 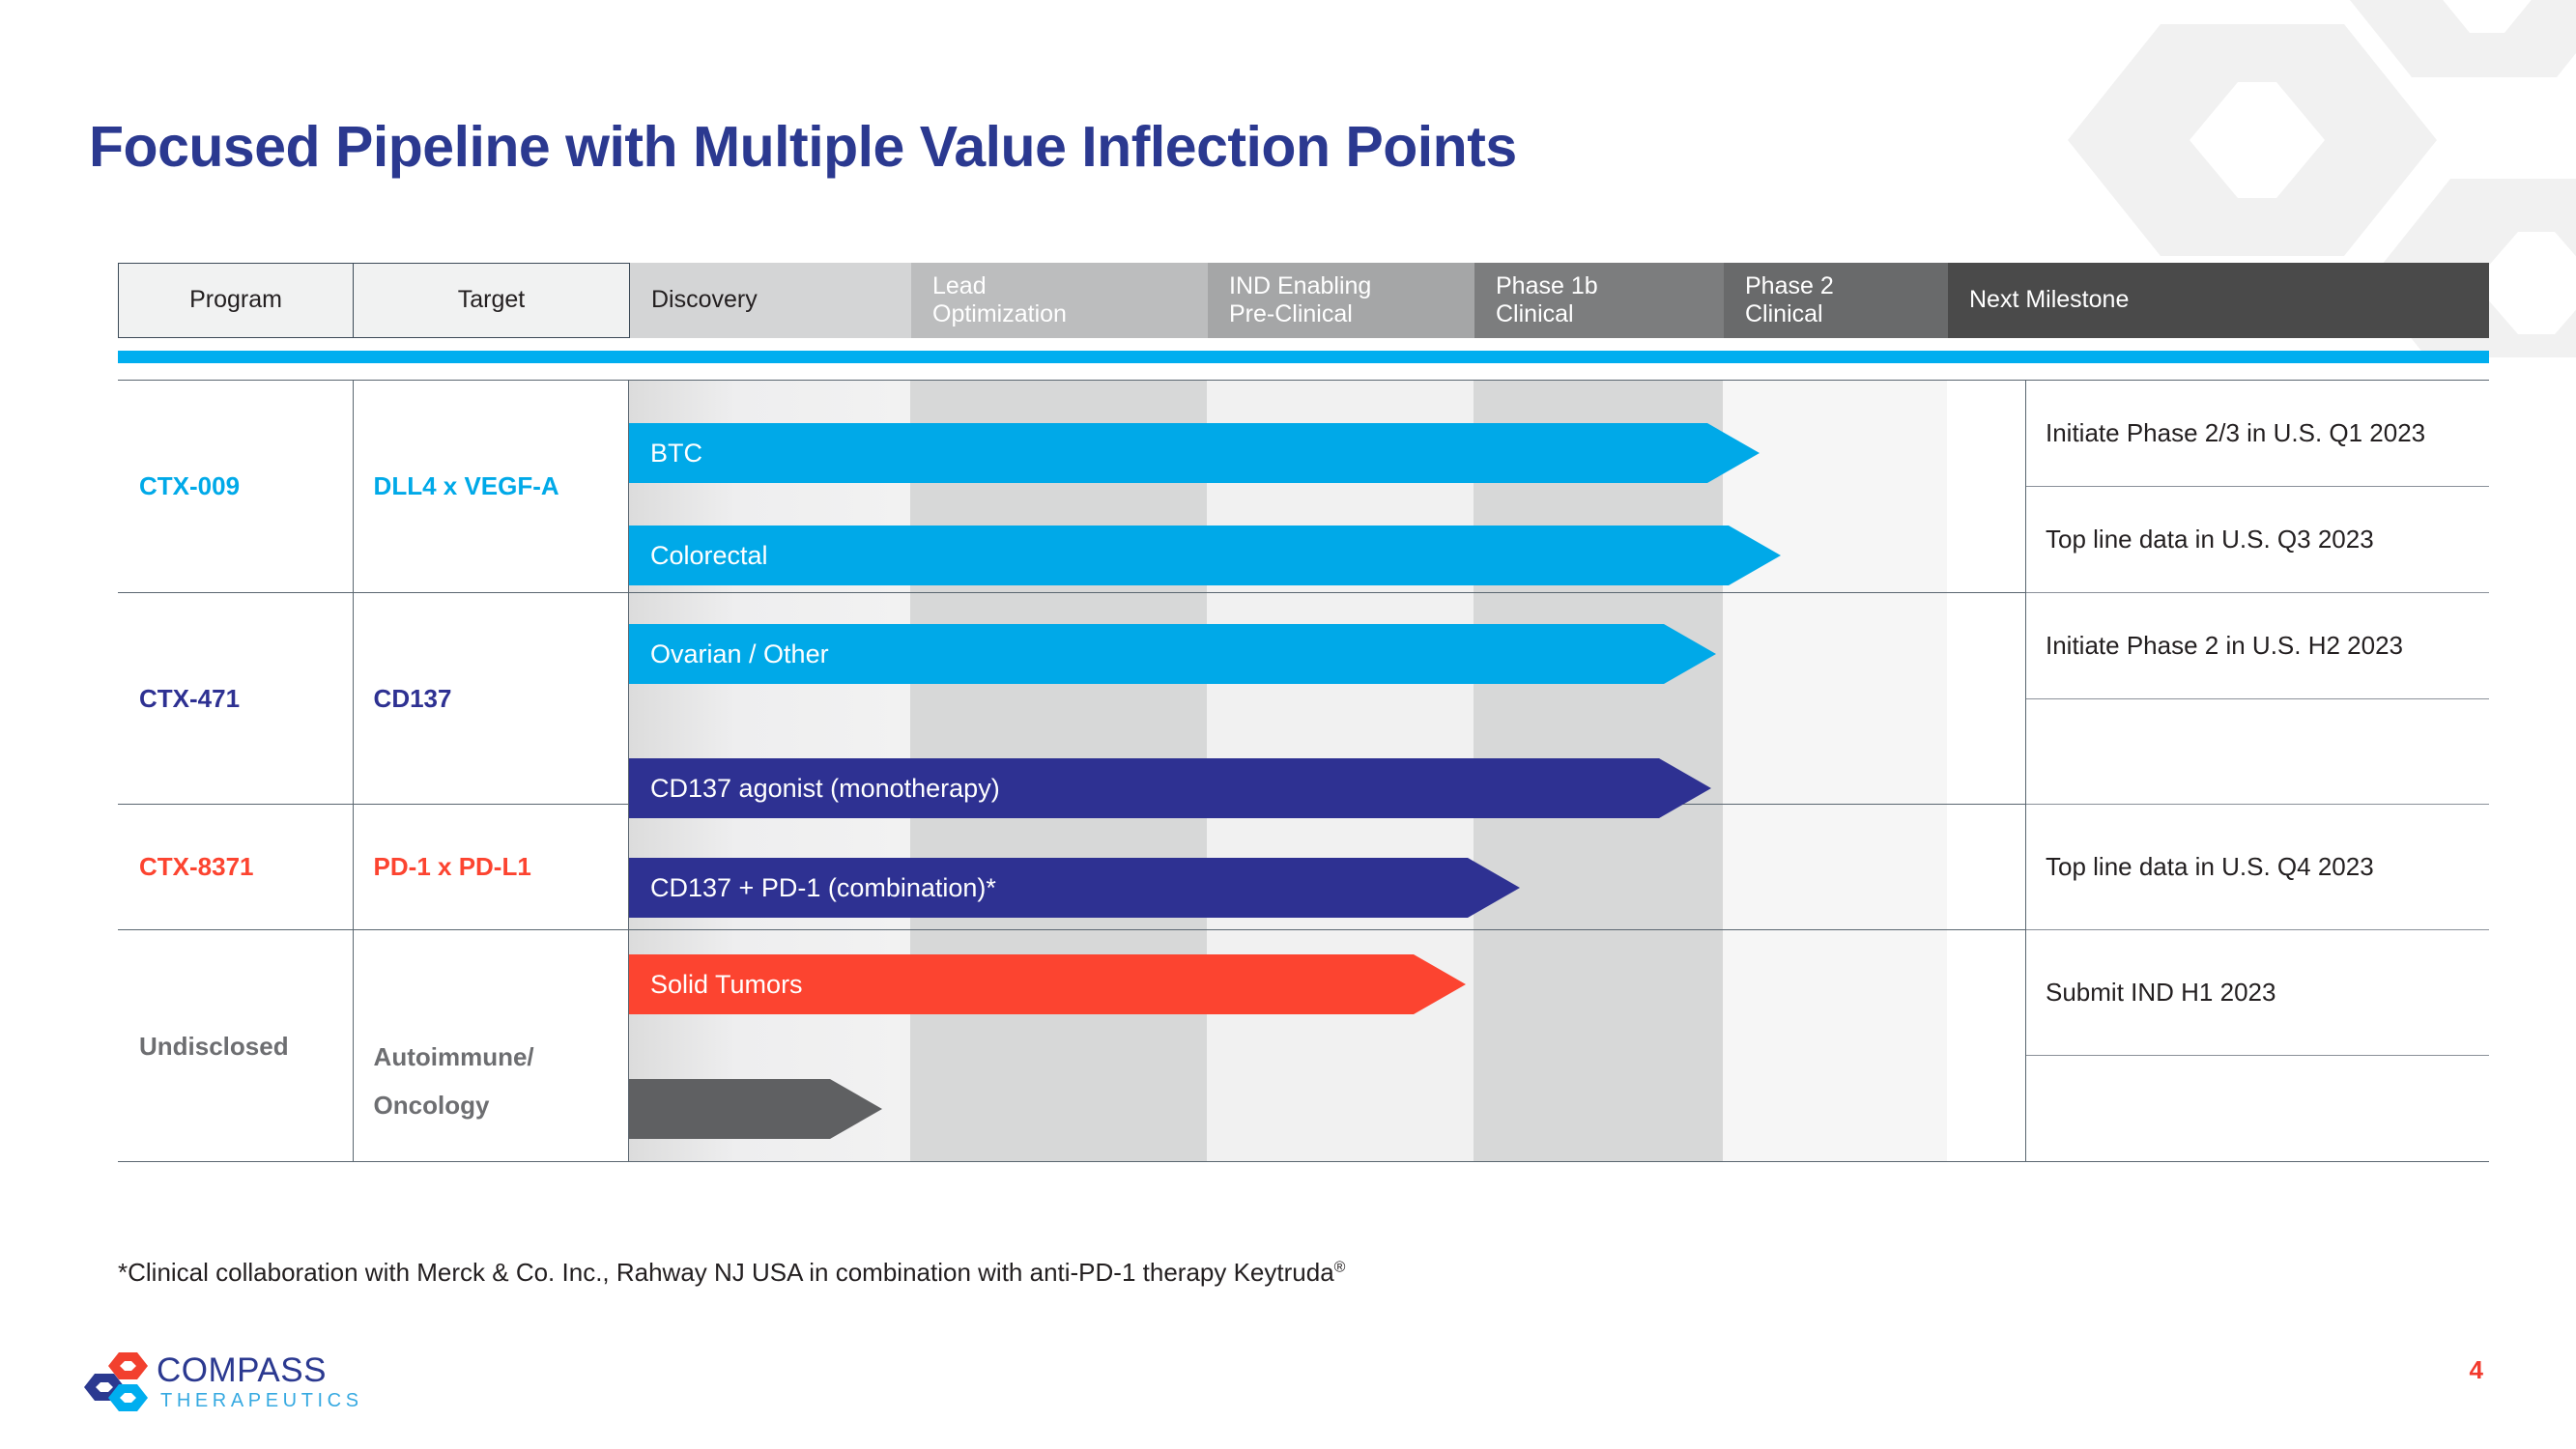 What do you see at coordinates (454, 1057) in the screenshot?
I see `program-target-undisclosed-line1: Autoimmune/` at bounding box center [454, 1057].